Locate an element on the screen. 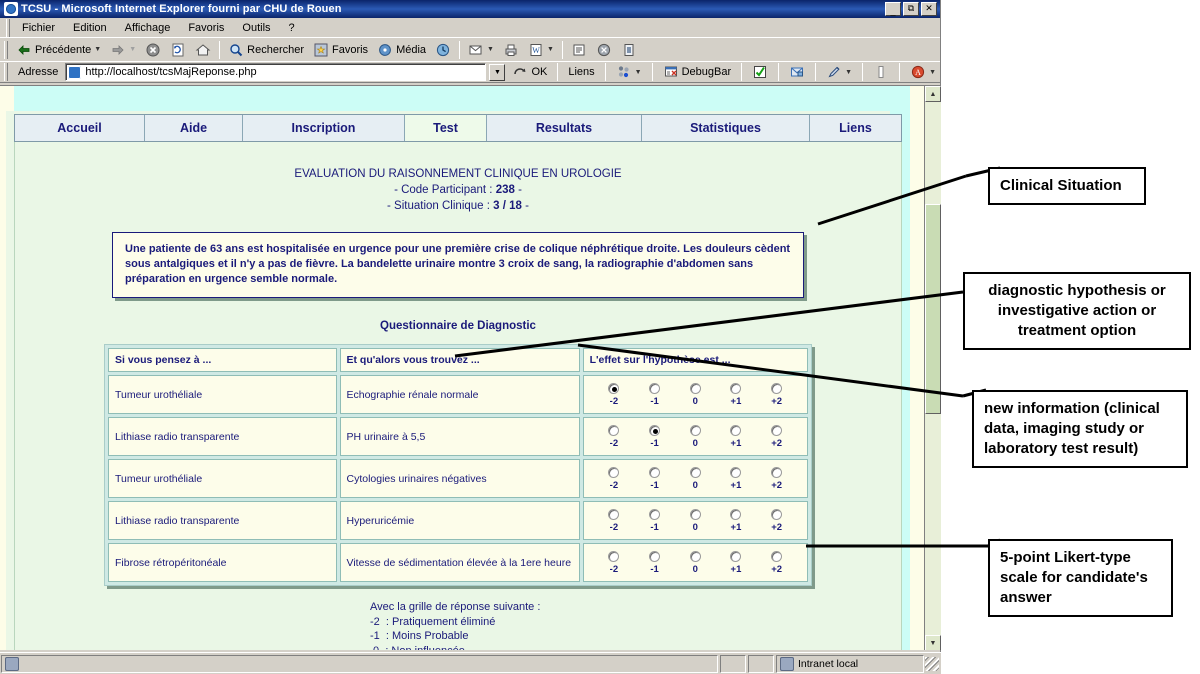 The width and height of the screenshot is (1200, 674). text-cursor-icon is located at coordinates (881, 72).